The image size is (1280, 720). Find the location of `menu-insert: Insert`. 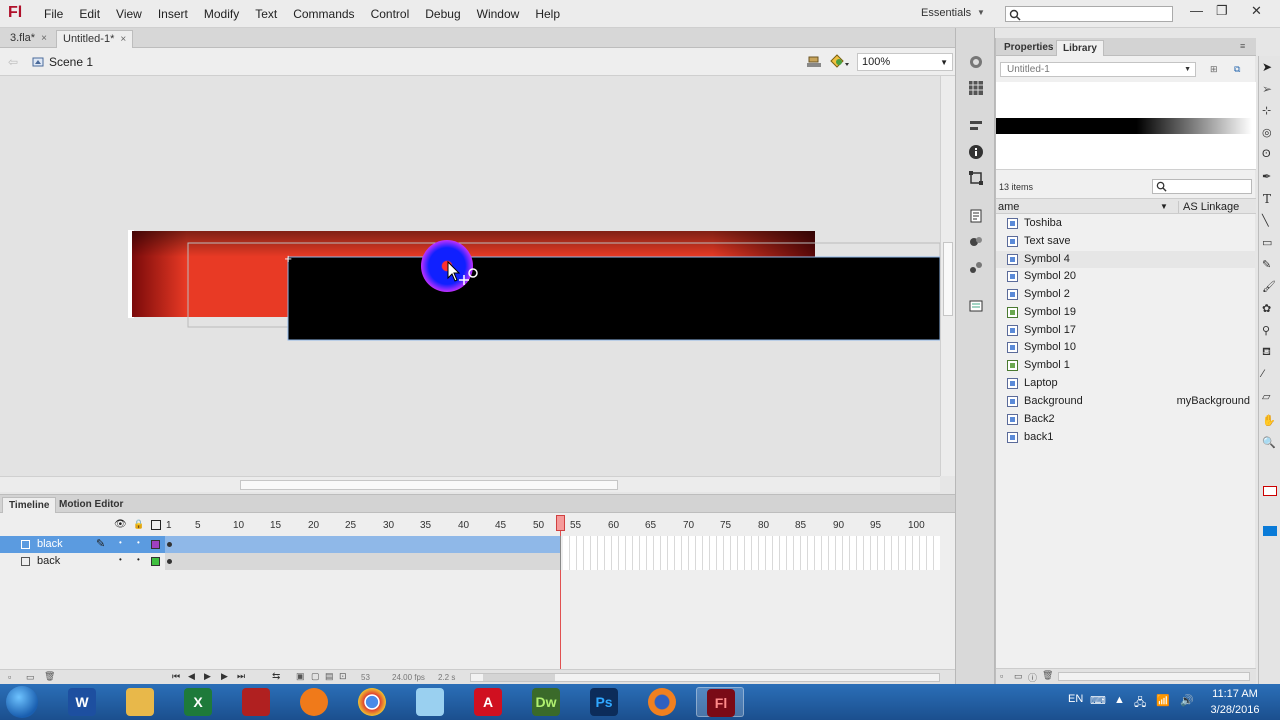

menu-insert: Insert is located at coordinates (173, 14).